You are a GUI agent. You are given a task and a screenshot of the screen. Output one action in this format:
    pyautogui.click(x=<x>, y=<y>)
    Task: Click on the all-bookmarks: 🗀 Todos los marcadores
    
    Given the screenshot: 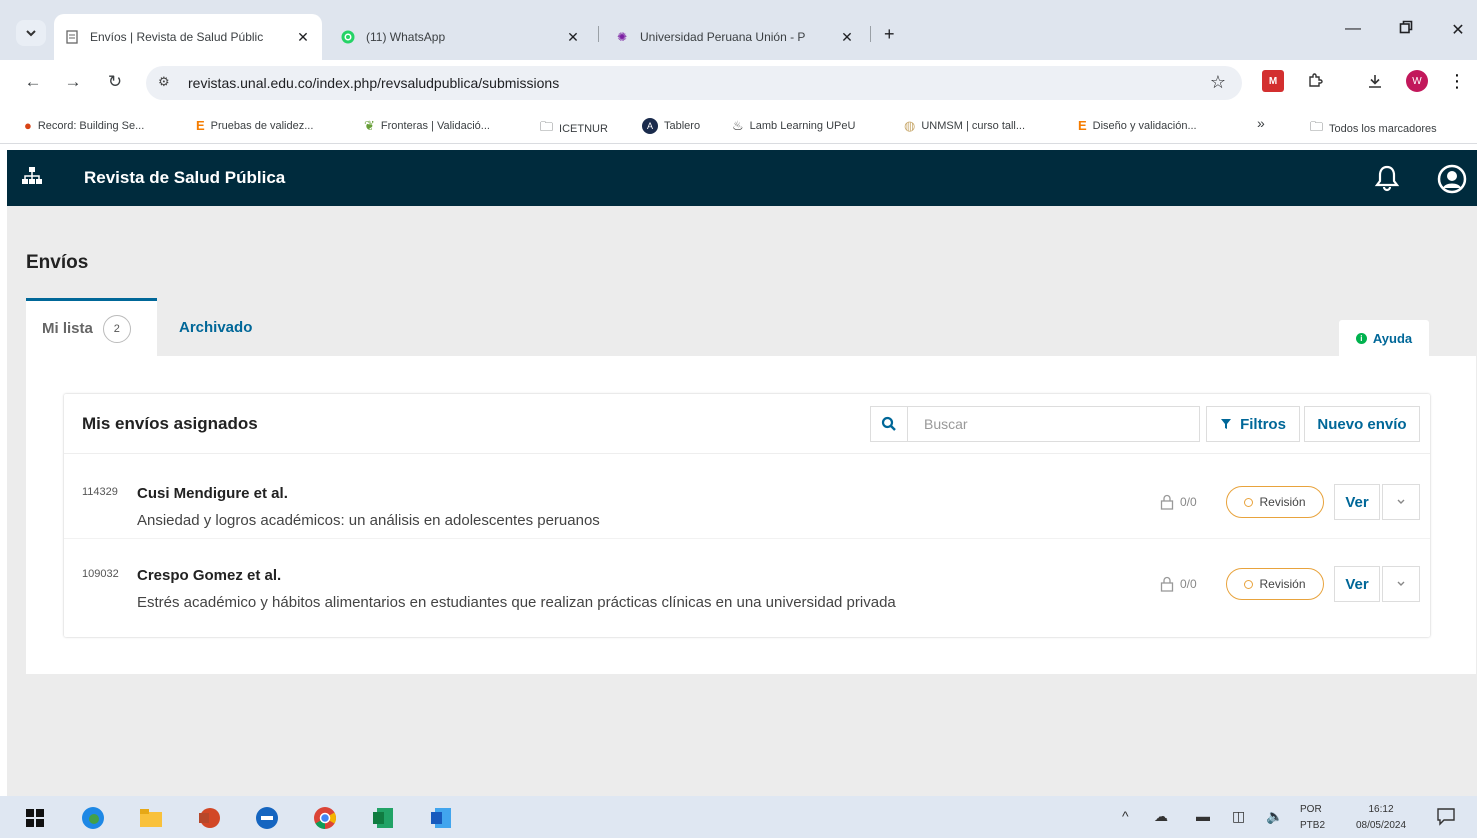 What is the action you would take?
    pyautogui.click(x=1373, y=129)
    